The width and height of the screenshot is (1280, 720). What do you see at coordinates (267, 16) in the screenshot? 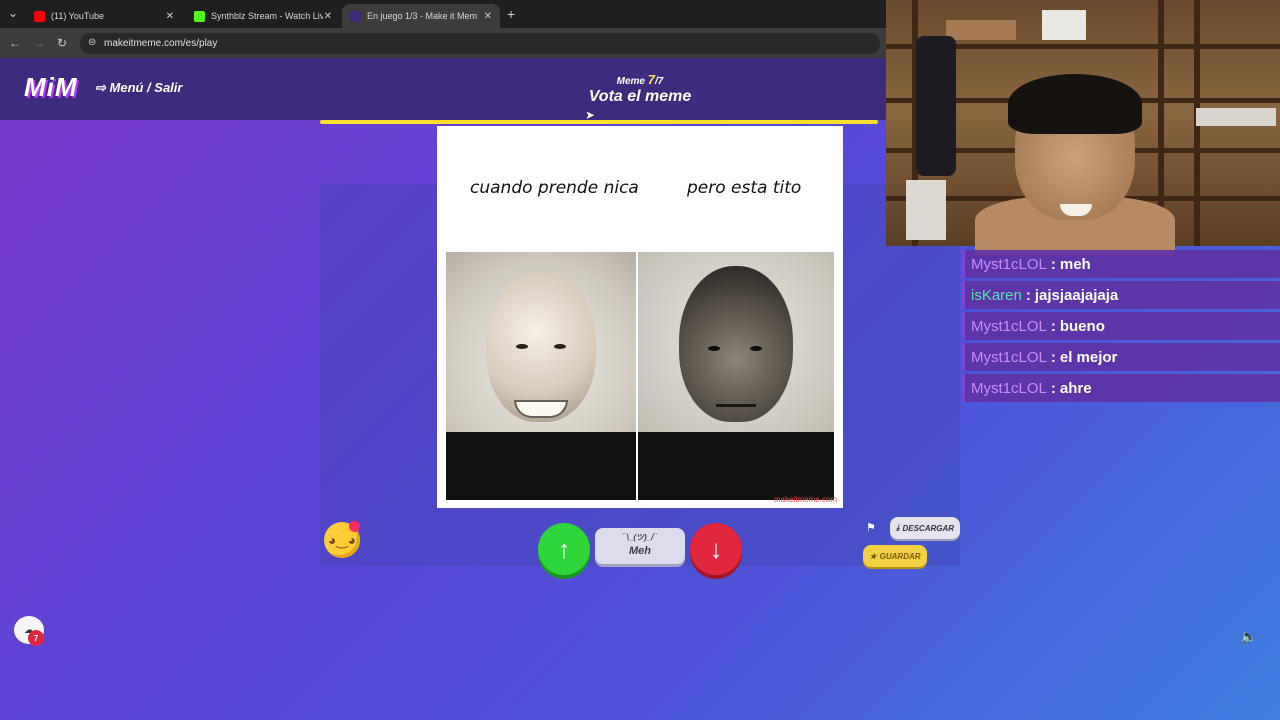
I see `tab-title: Synthblz Stream - Watch Live o` at bounding box center [267, 16].